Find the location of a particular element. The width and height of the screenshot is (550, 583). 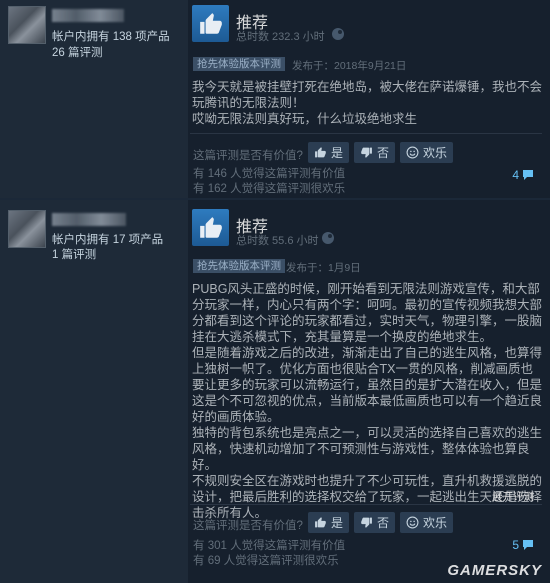

comment-count-link: 4 is located at coordinates (523, 175).